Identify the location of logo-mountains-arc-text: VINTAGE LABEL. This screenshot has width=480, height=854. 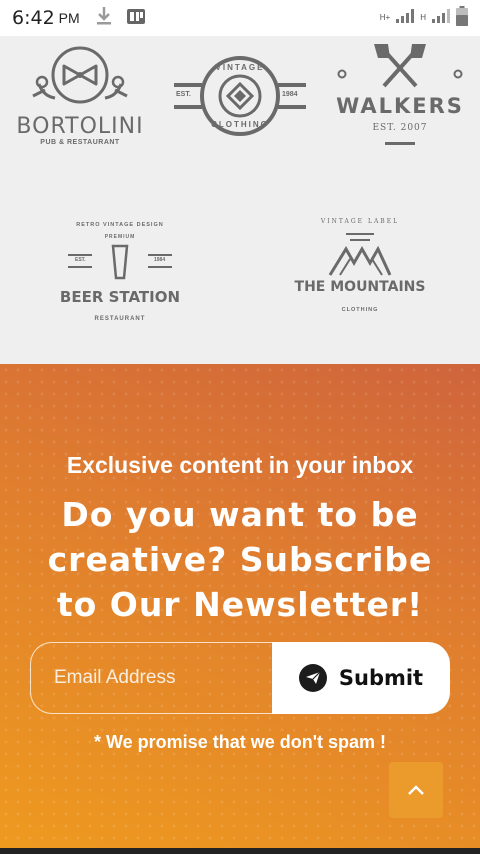
(360, 221).